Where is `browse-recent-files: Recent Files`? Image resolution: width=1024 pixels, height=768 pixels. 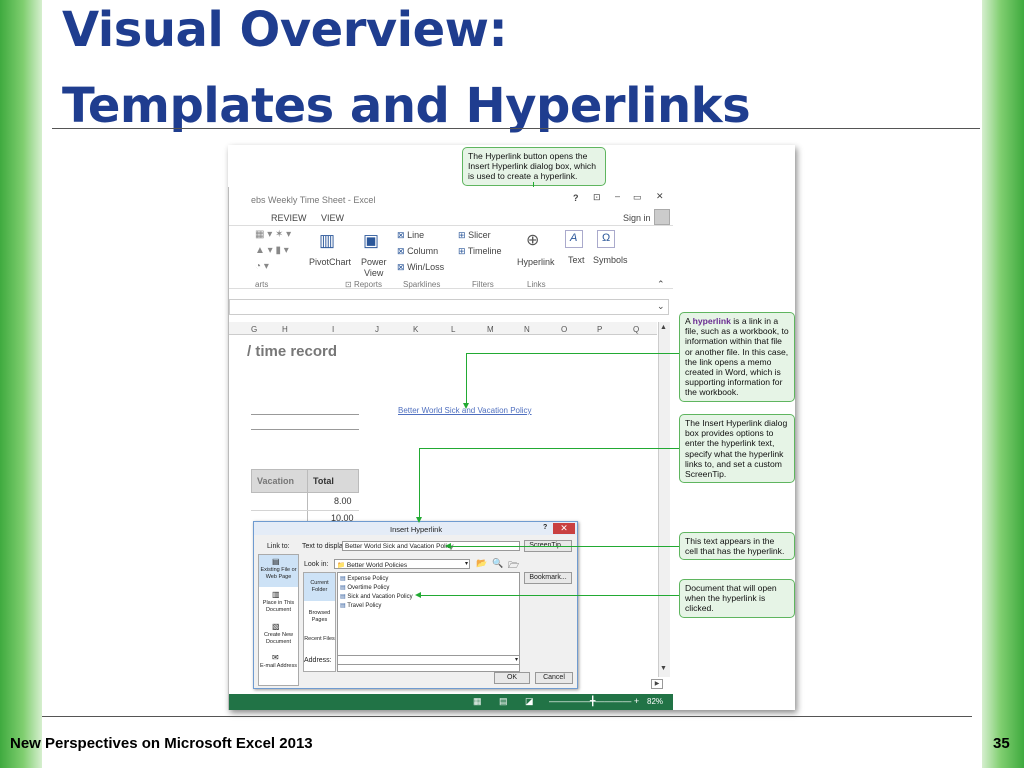 browse-recent-files: Recent Files is located at coordinates (319, 639).